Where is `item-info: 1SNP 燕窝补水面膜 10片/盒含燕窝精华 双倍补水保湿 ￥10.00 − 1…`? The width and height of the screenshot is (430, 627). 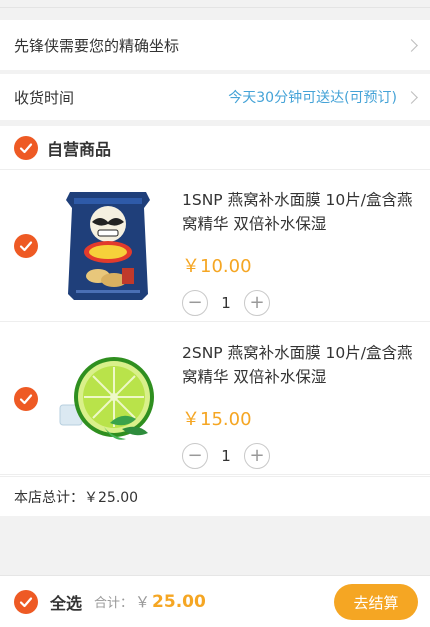 item-info: 1SNP 燕窝补水面膜 10片/盒含燕窝精华 双倍补水保湿 ￥10.00 − 1… is located at coordinates (300, 252).